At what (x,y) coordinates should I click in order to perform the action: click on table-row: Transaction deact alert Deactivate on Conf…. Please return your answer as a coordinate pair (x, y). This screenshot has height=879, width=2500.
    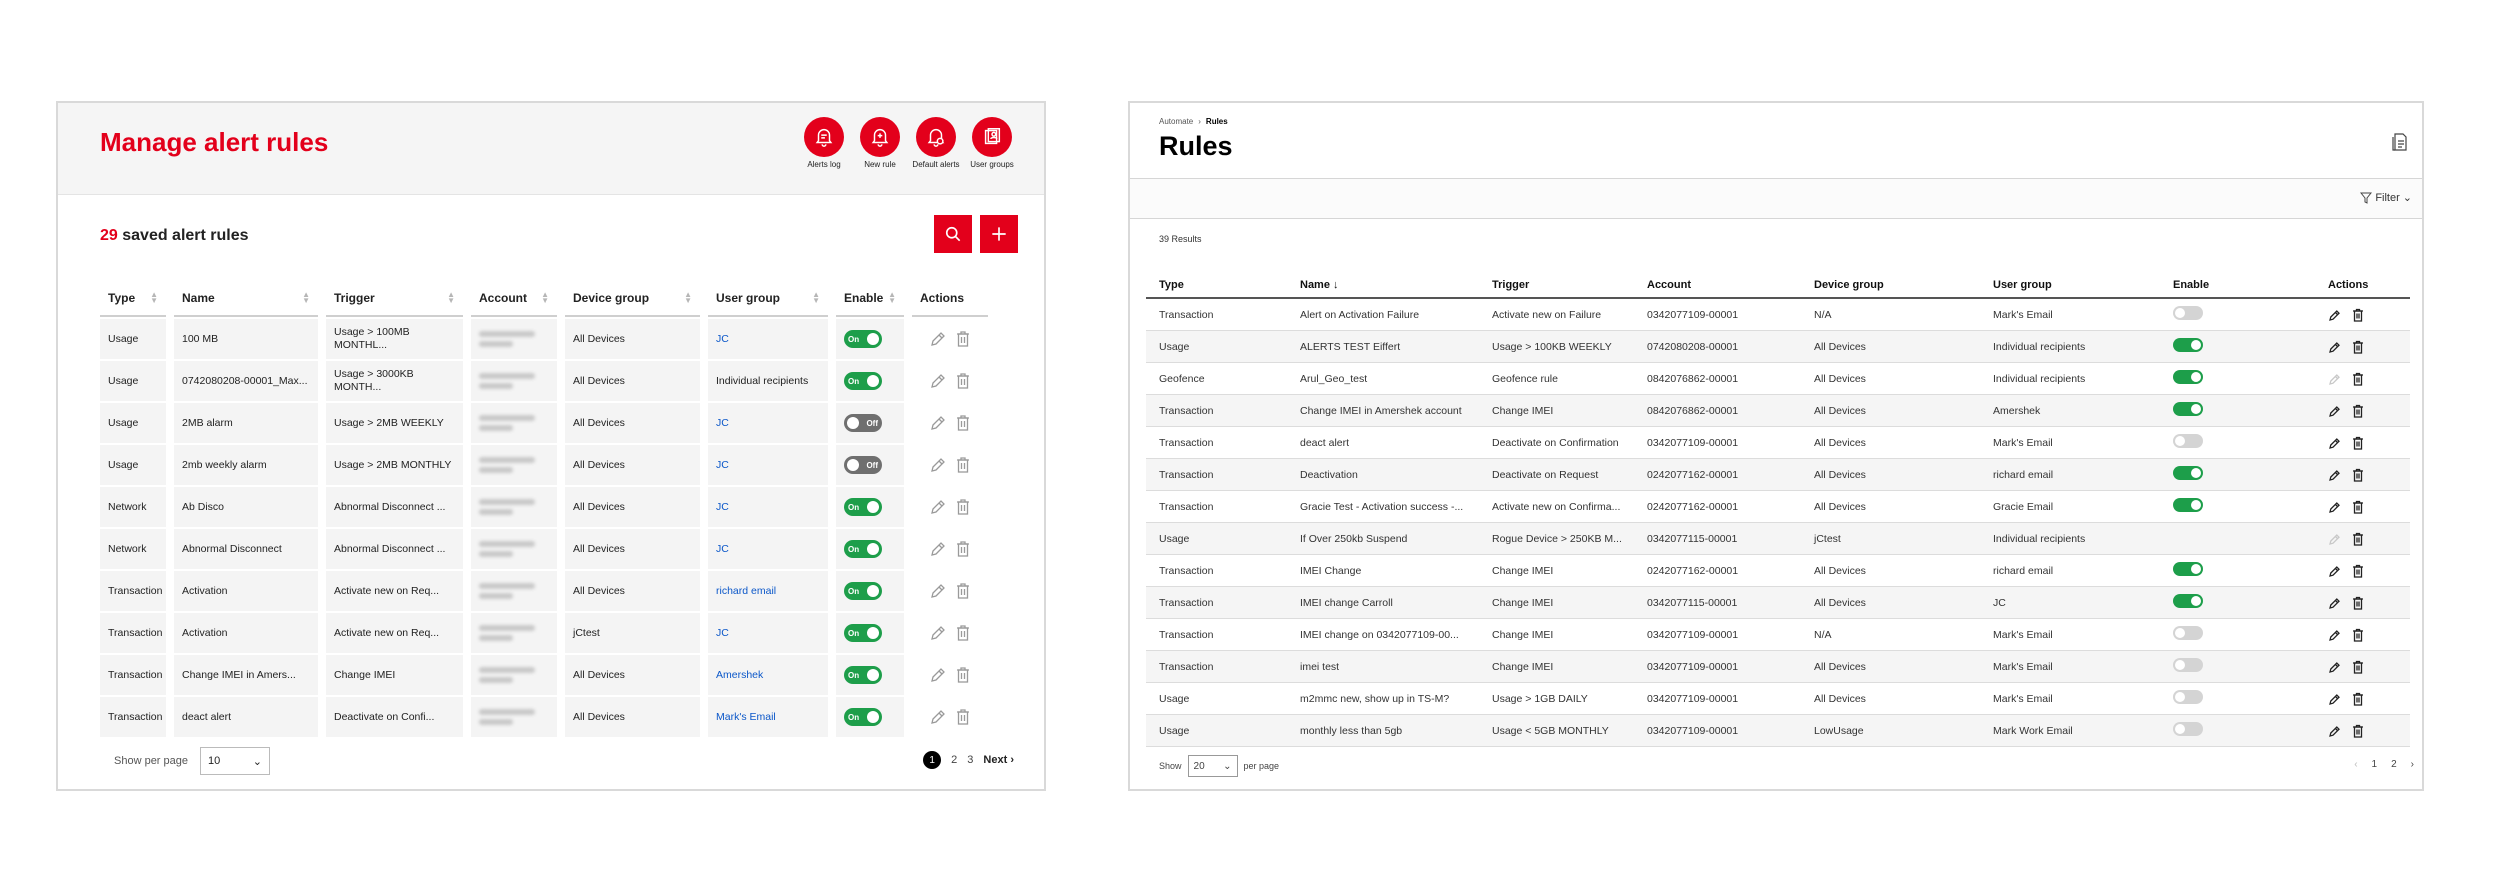
    Looking at the image, I should click on (1778, 443).